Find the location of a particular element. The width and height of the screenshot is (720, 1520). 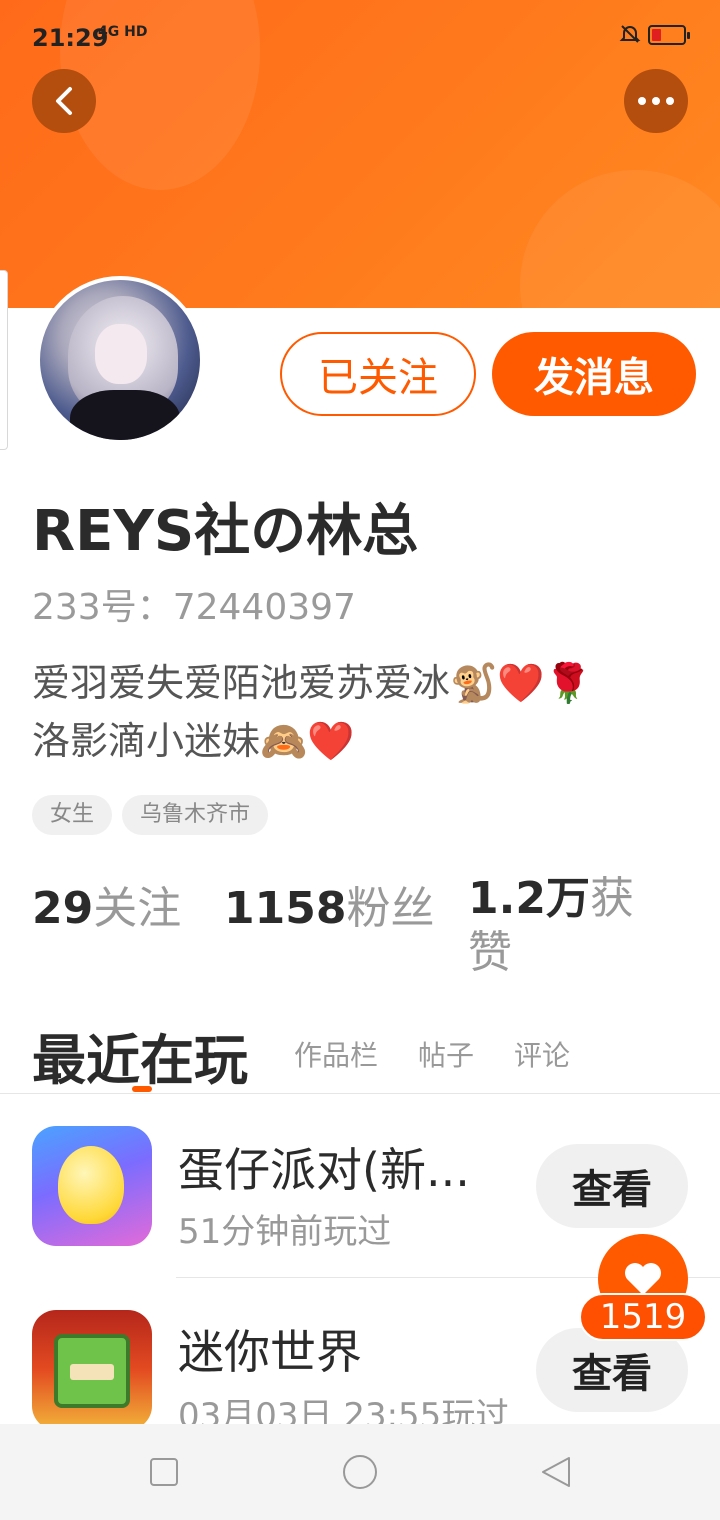

active-tab-indicator is located at coordinates (142, 1089).